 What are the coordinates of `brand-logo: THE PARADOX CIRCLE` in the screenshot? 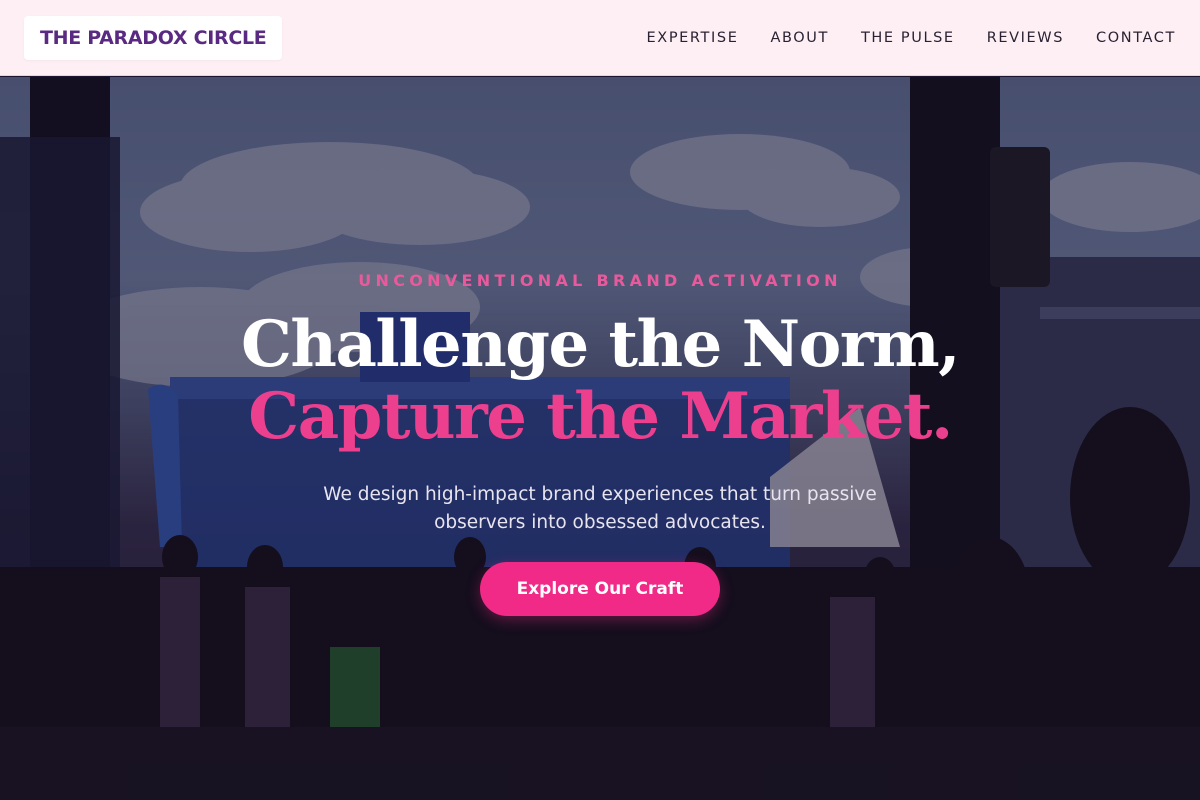 It's located at (153, 37).